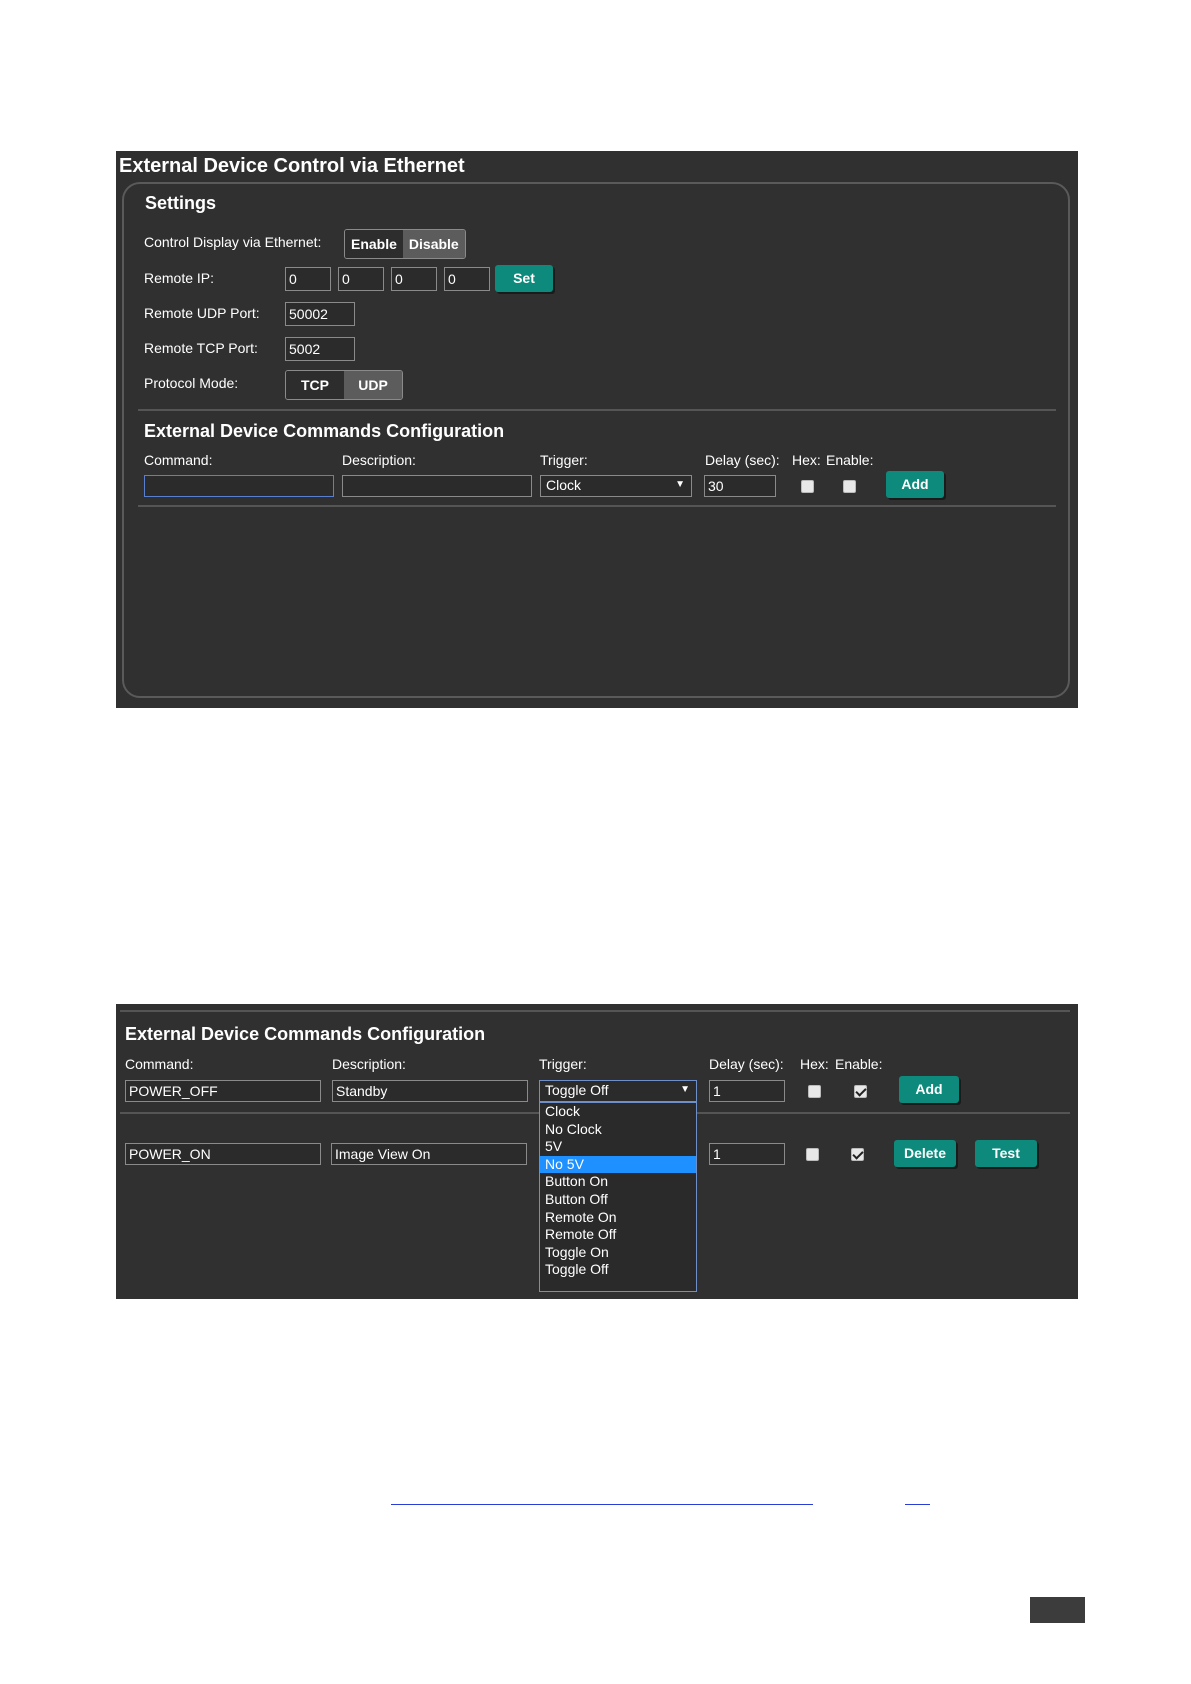  What do you see at coordinates (747, 1154) in the screenshot?
I see `saved-delay-input` at bounding box center [747, 1154].